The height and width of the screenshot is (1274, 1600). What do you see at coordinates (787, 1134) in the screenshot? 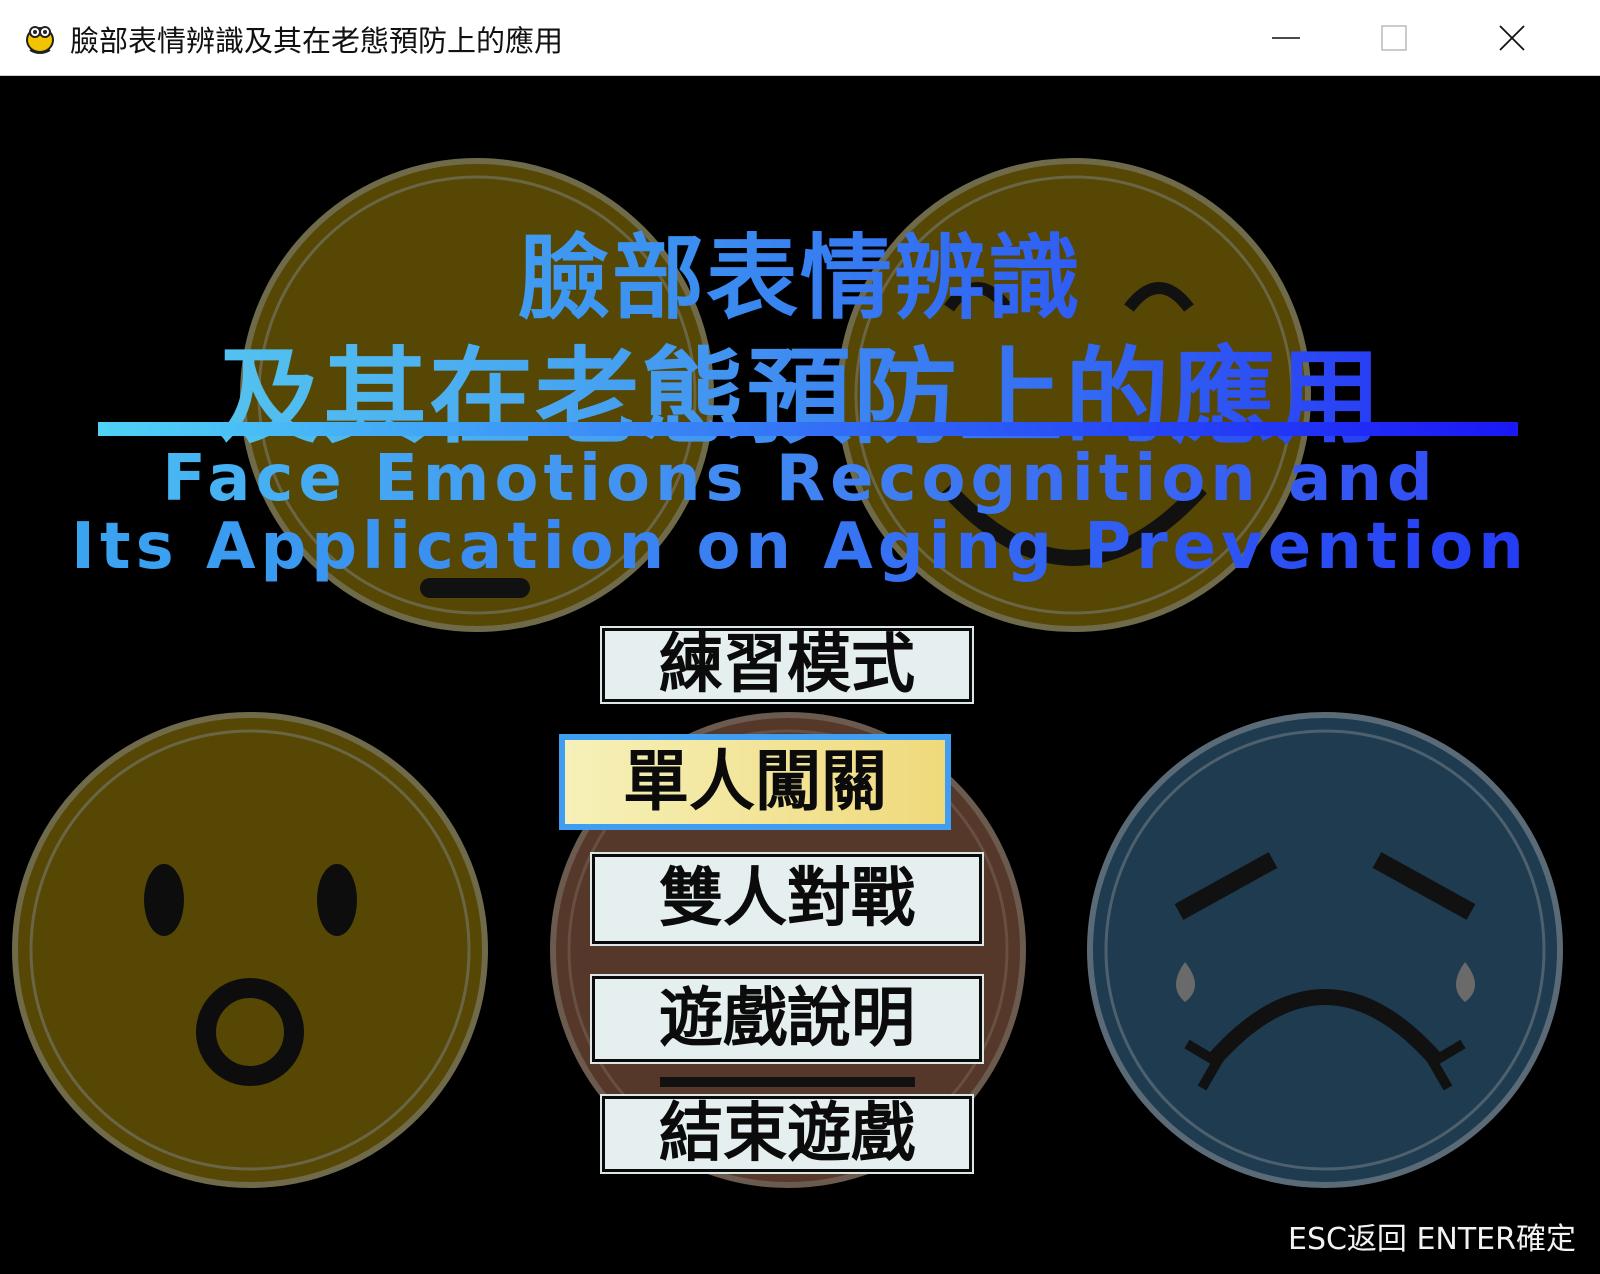
I see `menu-exit-game: 結束遊戲` at bounding box center [787, 1134].